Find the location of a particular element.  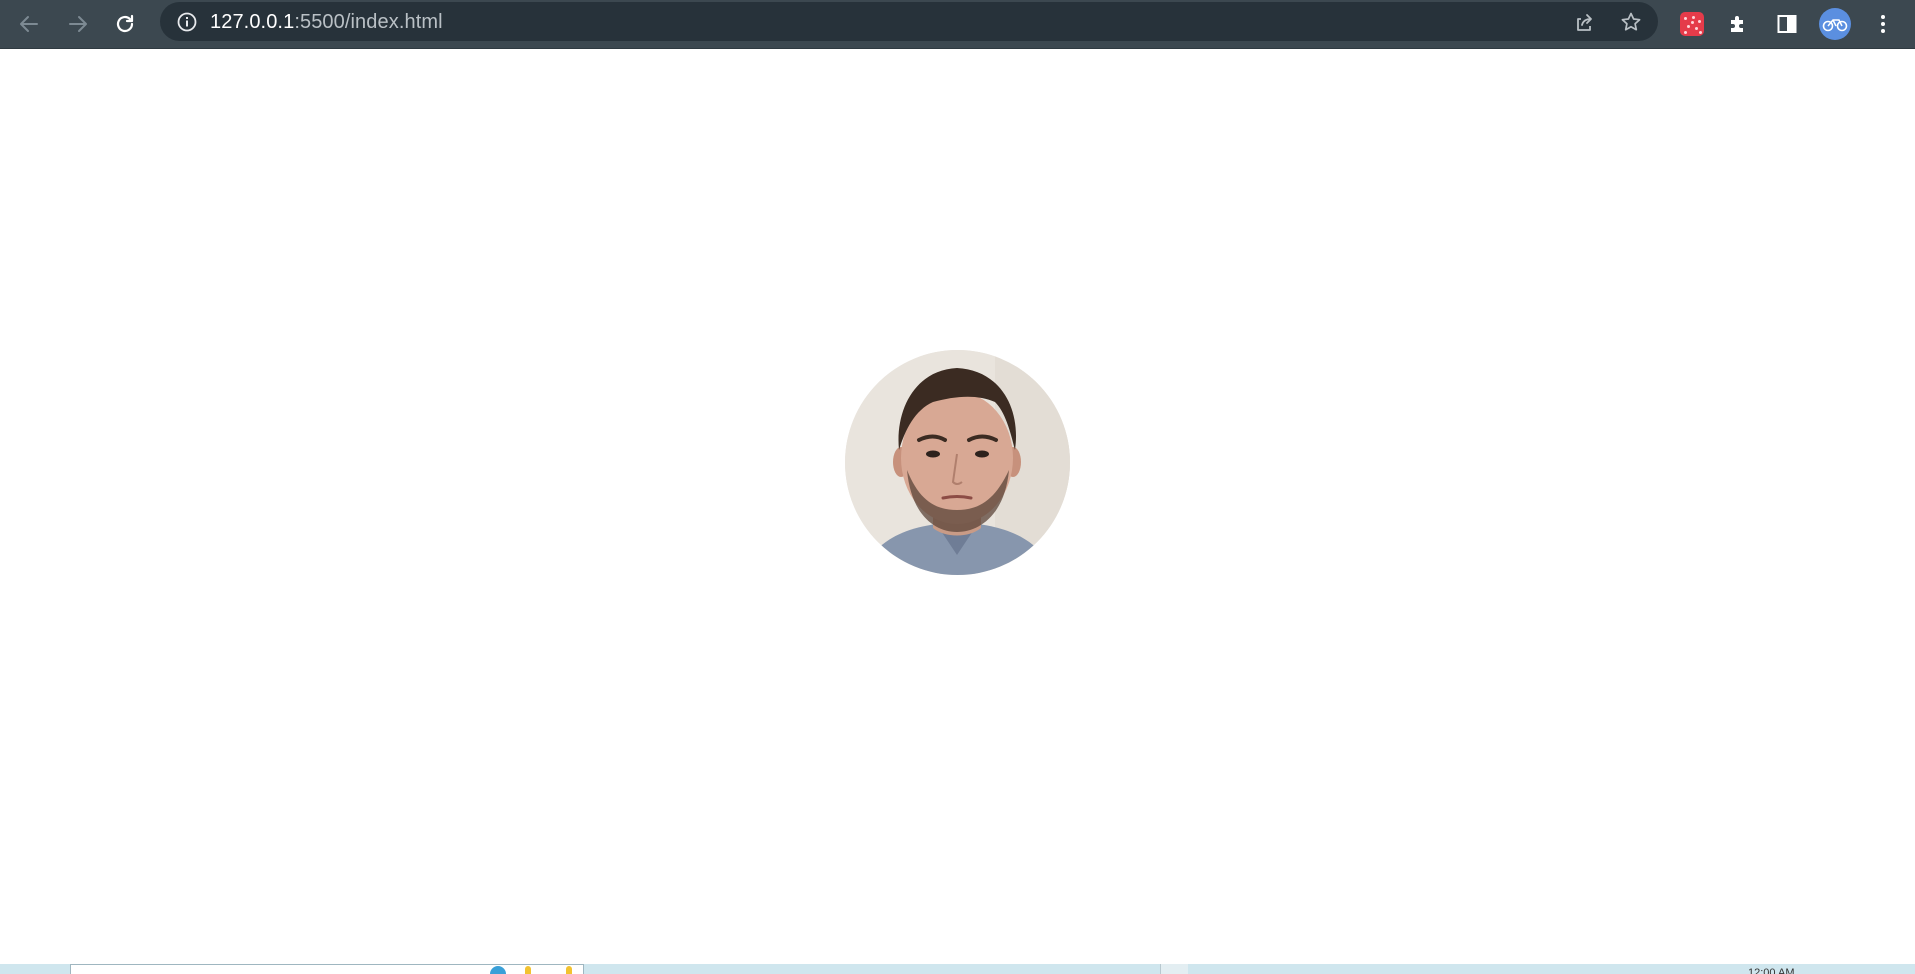

share-icon is located at coordinates (1584, 22).